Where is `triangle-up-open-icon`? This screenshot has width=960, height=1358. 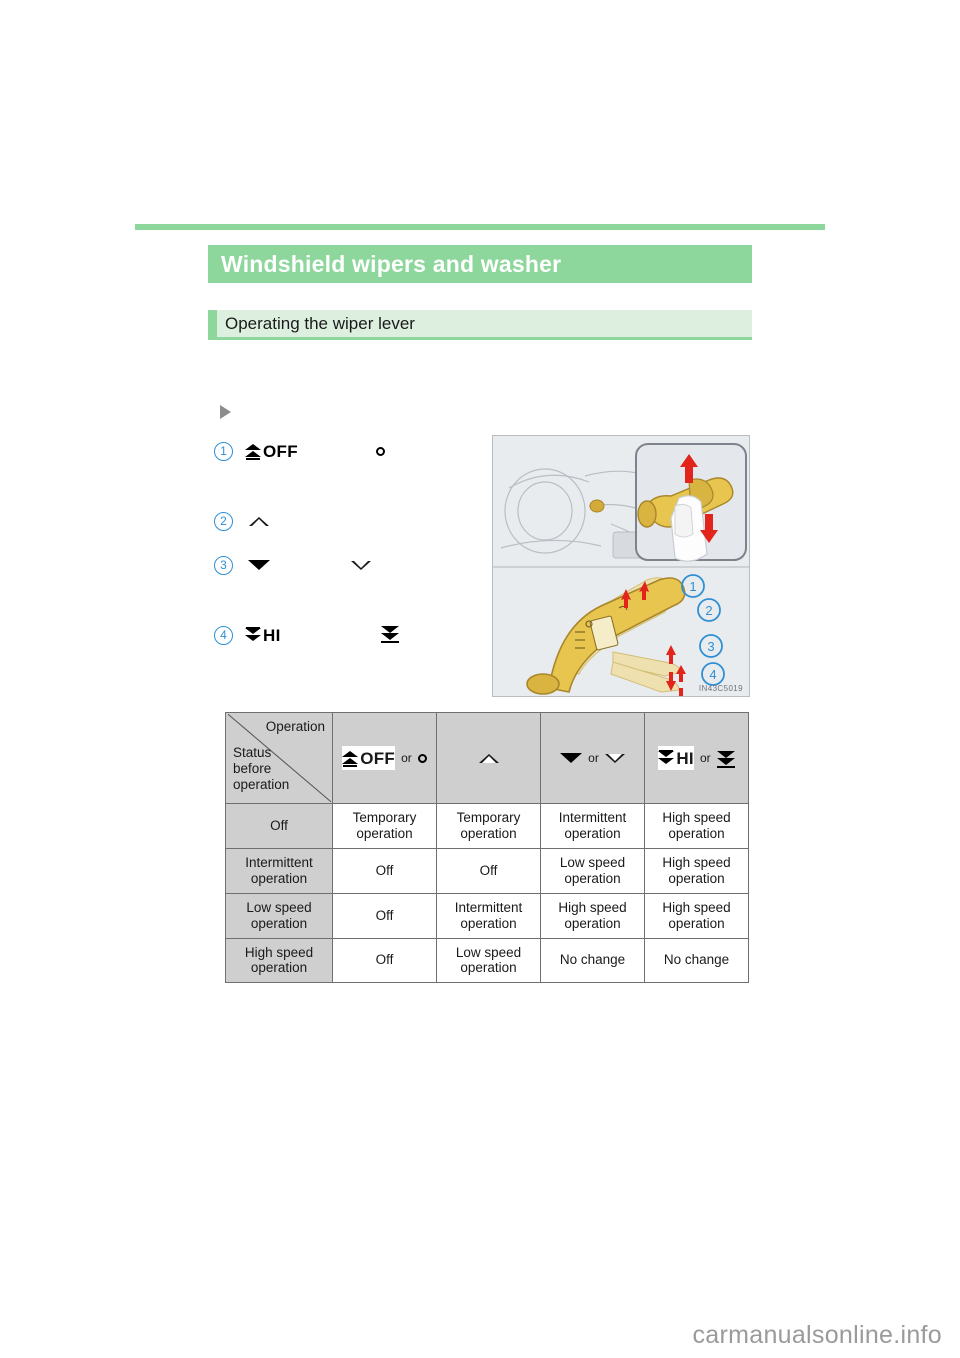
triangle-up-open-icon is located at coordinates (259, 521).